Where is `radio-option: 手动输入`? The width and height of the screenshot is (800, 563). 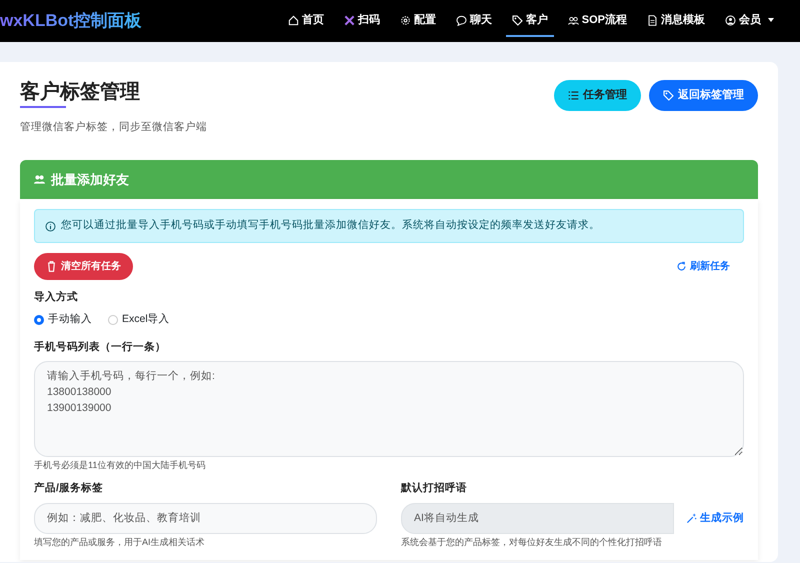 radio-option: 手动输入 is located at coordinates (63, 320).